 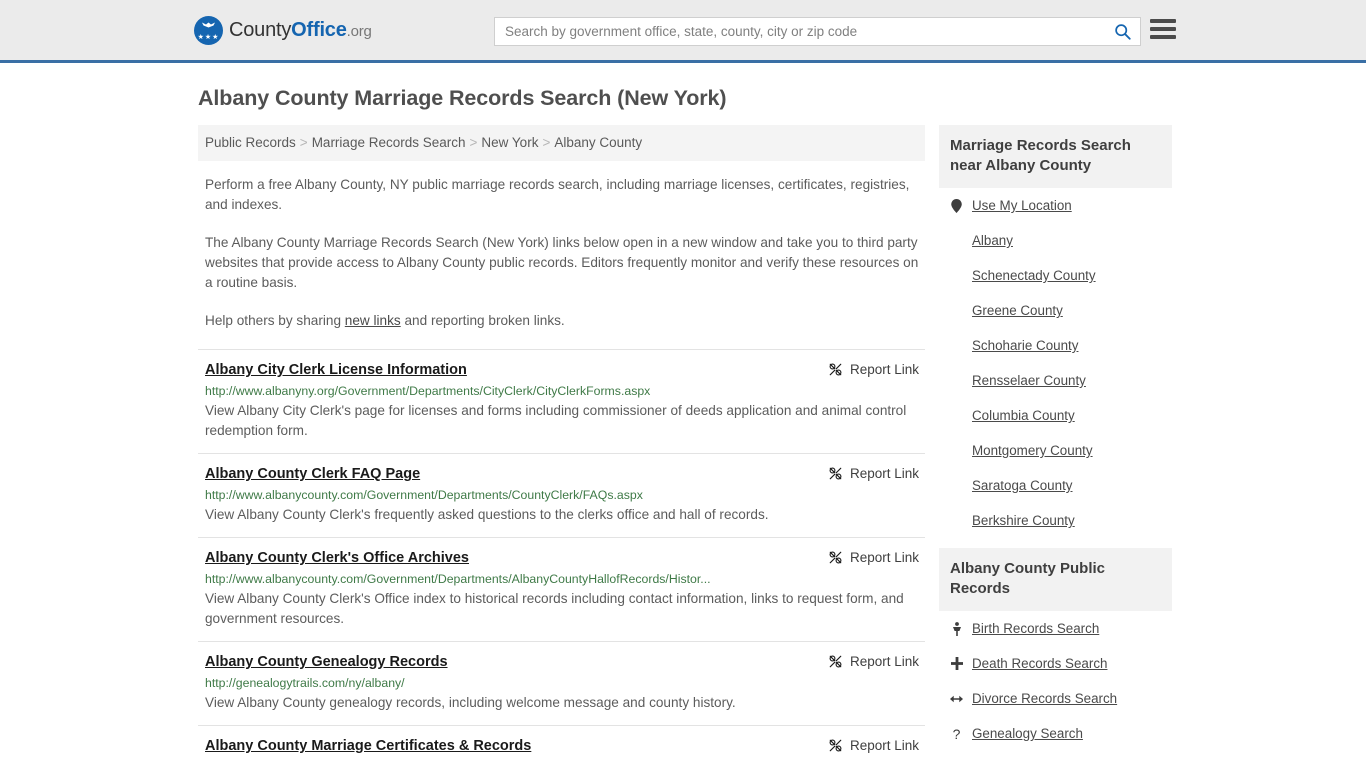 I want to click on sidebar-item-label: Schenectady County, so click(x=1034, y=275).